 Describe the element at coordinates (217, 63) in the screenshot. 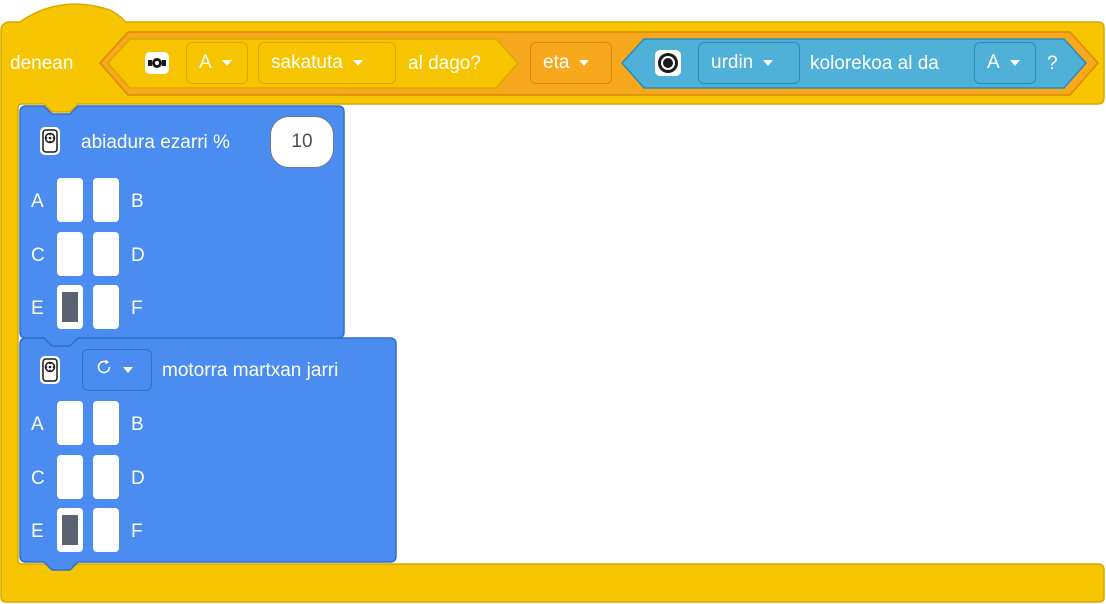

I see `button-port-dropdown: A` at that location.